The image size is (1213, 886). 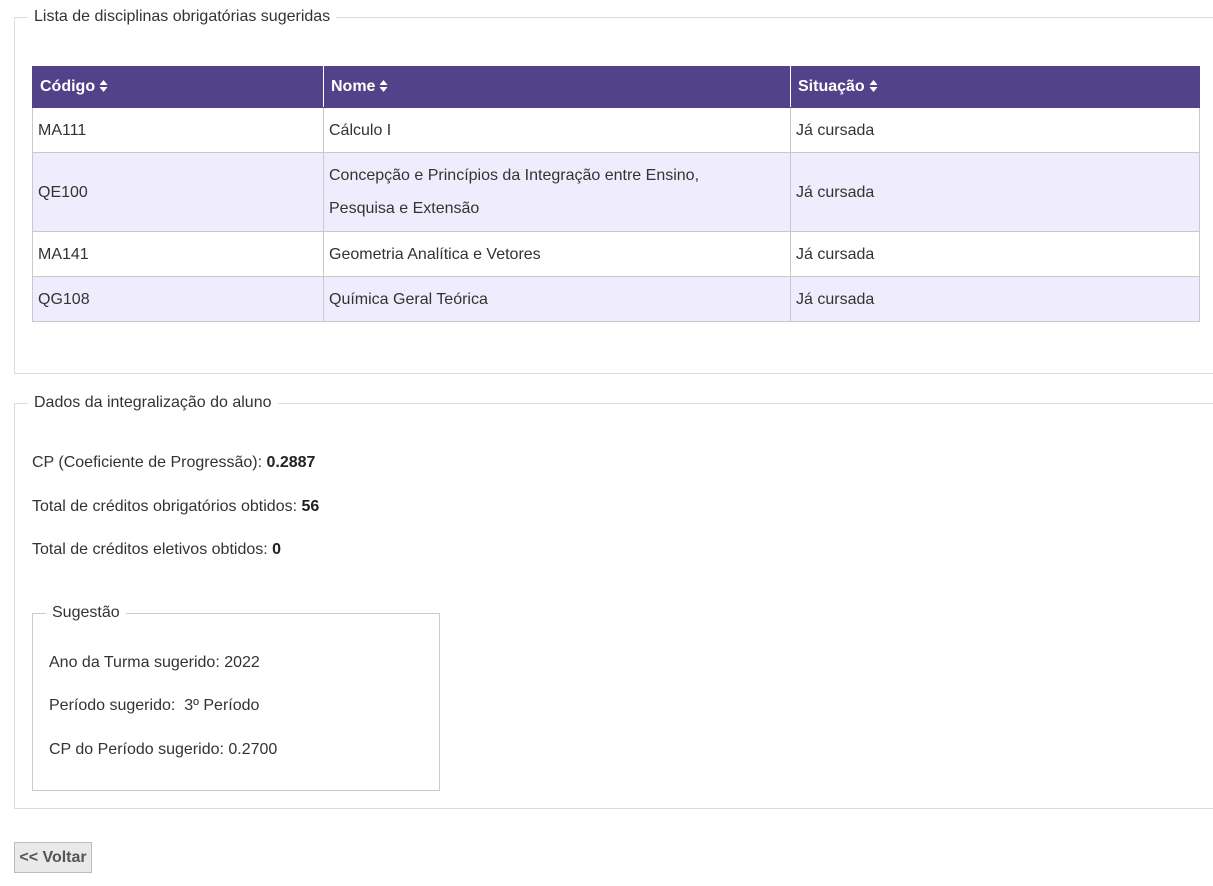 I want to click on voltar-button: << Voltar, so click(x=53, y=857).